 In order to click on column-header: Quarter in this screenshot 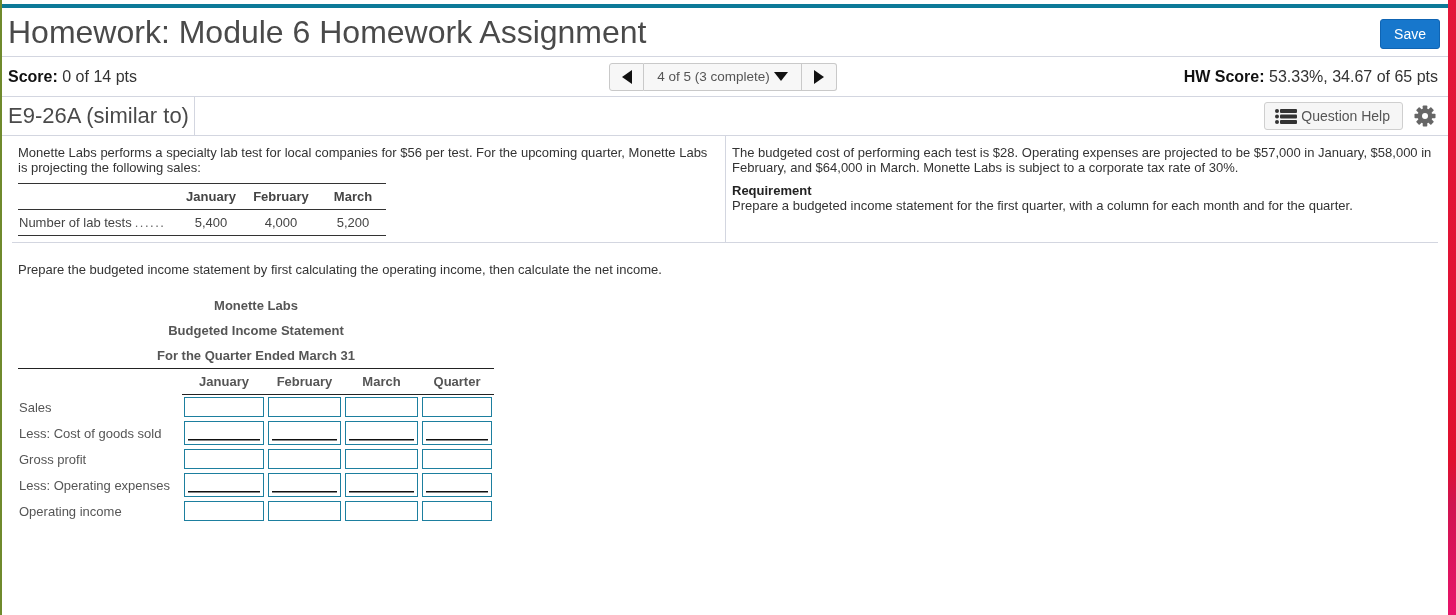, I will do `click(457, 382)`.